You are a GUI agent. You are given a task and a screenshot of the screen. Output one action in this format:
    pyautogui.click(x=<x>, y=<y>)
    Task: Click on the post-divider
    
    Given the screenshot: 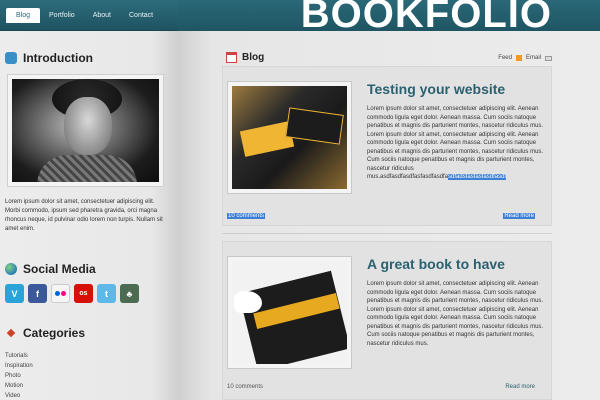 What is the action you would take?
    pyautogui.click(x=387, y=233)
    